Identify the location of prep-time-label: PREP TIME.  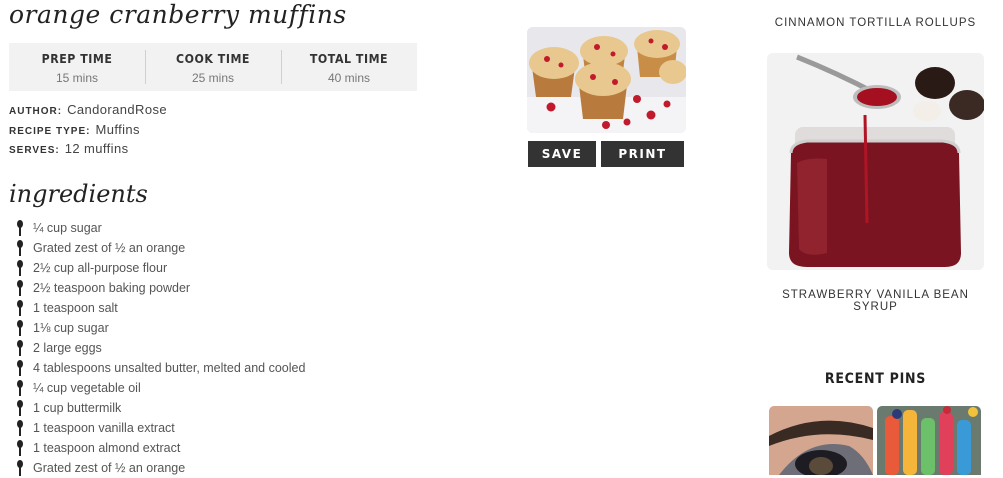
(77, 58).